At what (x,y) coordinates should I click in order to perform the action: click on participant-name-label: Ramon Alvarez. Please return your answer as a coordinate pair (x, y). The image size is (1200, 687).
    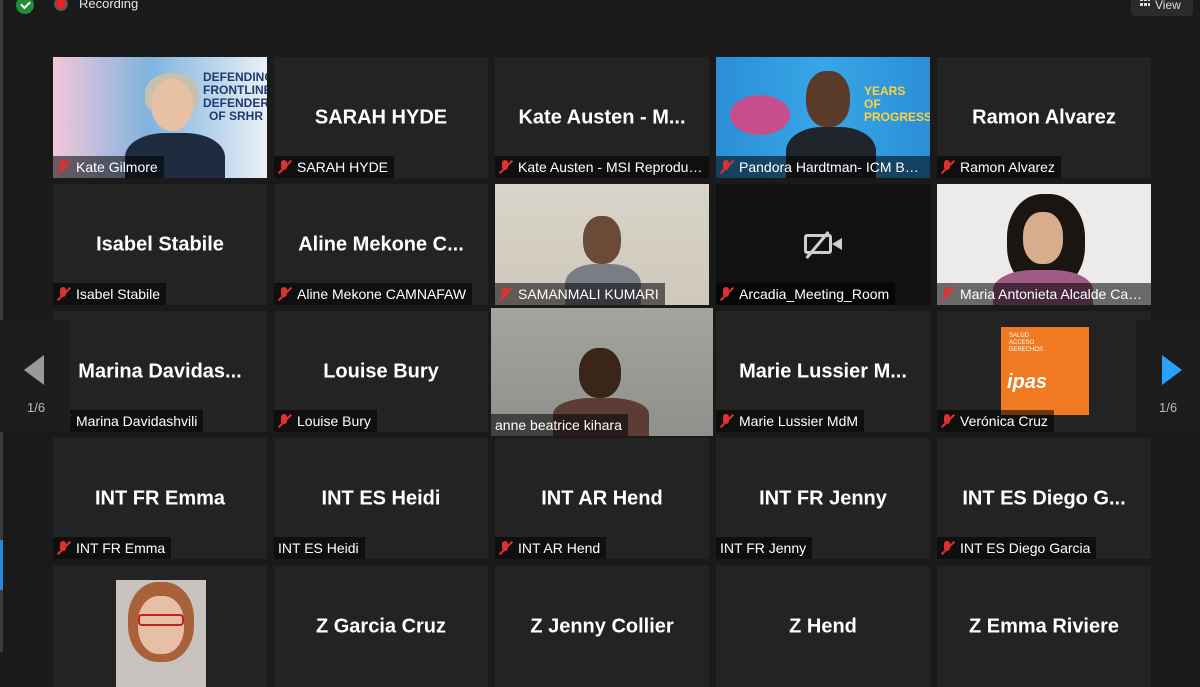
    Looking at the image, I should click on (999, 167).